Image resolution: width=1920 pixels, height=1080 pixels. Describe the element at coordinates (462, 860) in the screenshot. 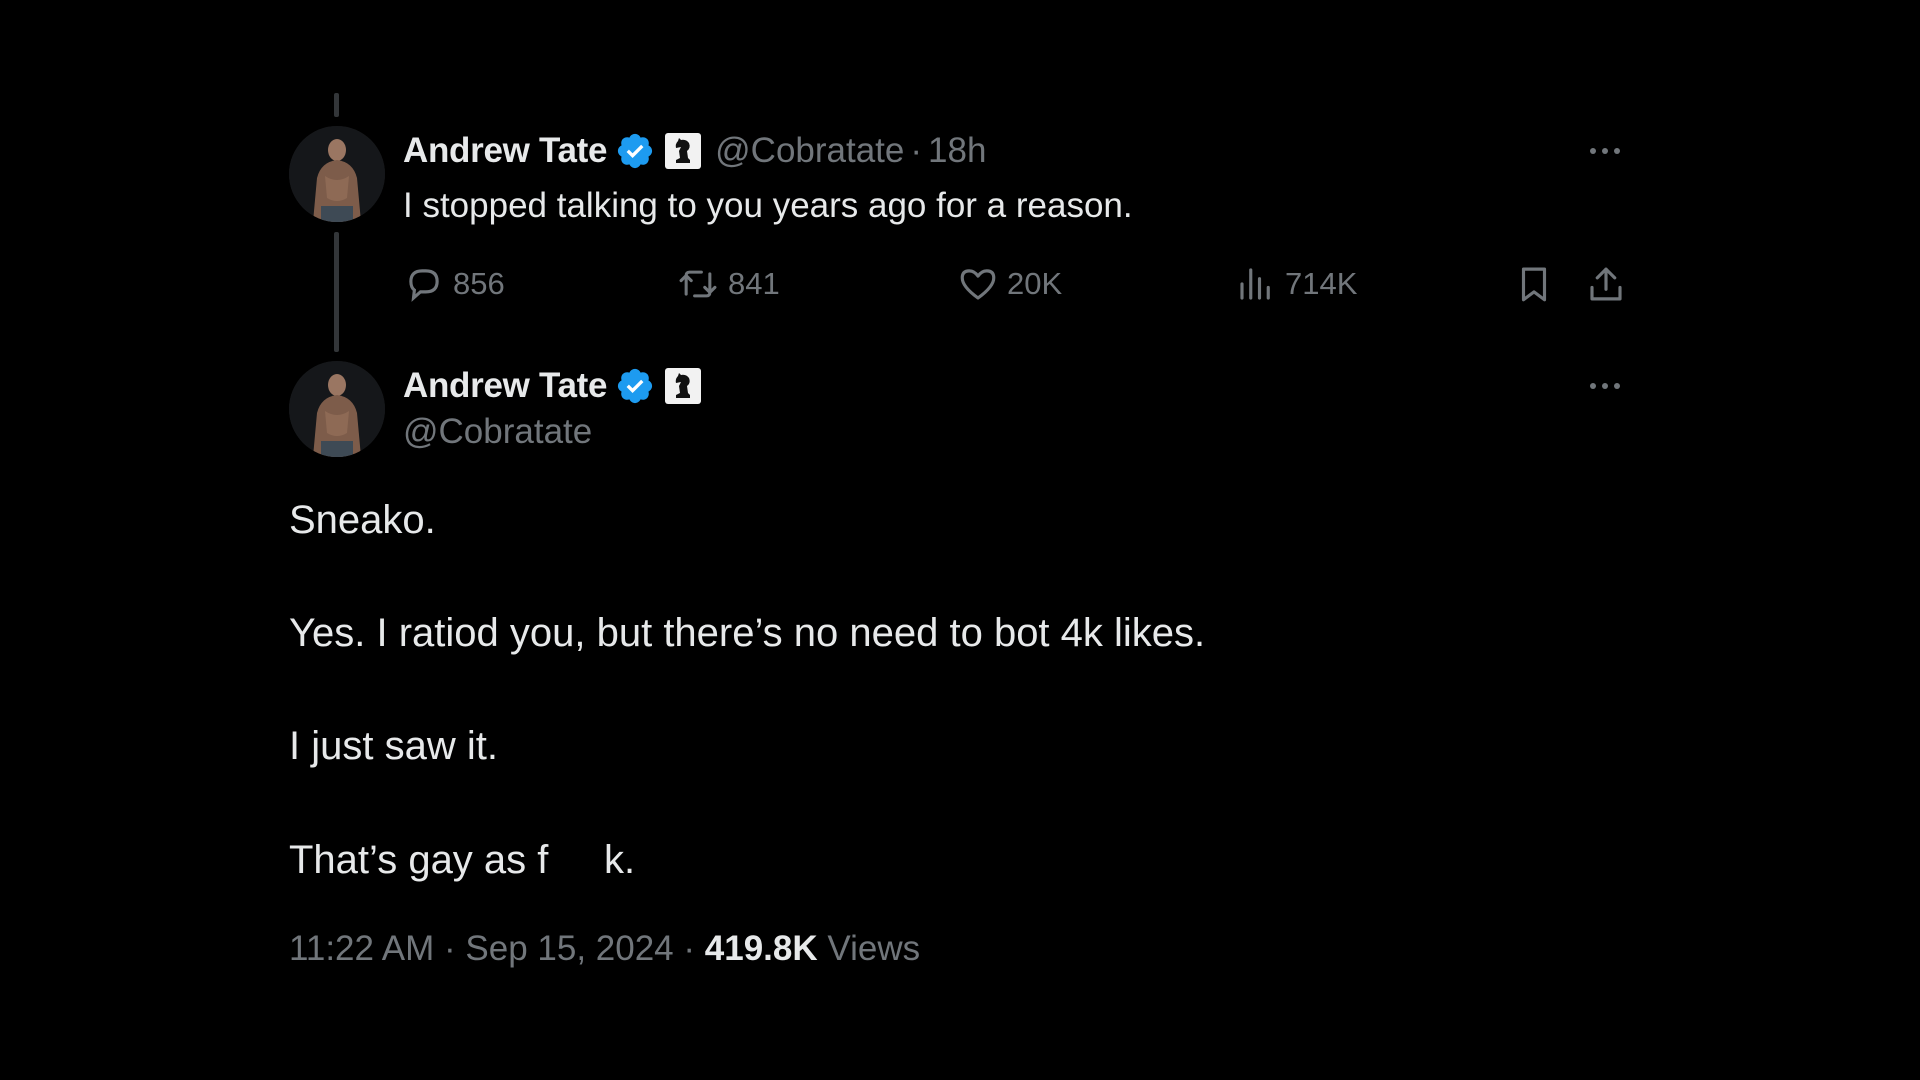

I see `tweet-paragraph: That’s gay as f k.` at that location.